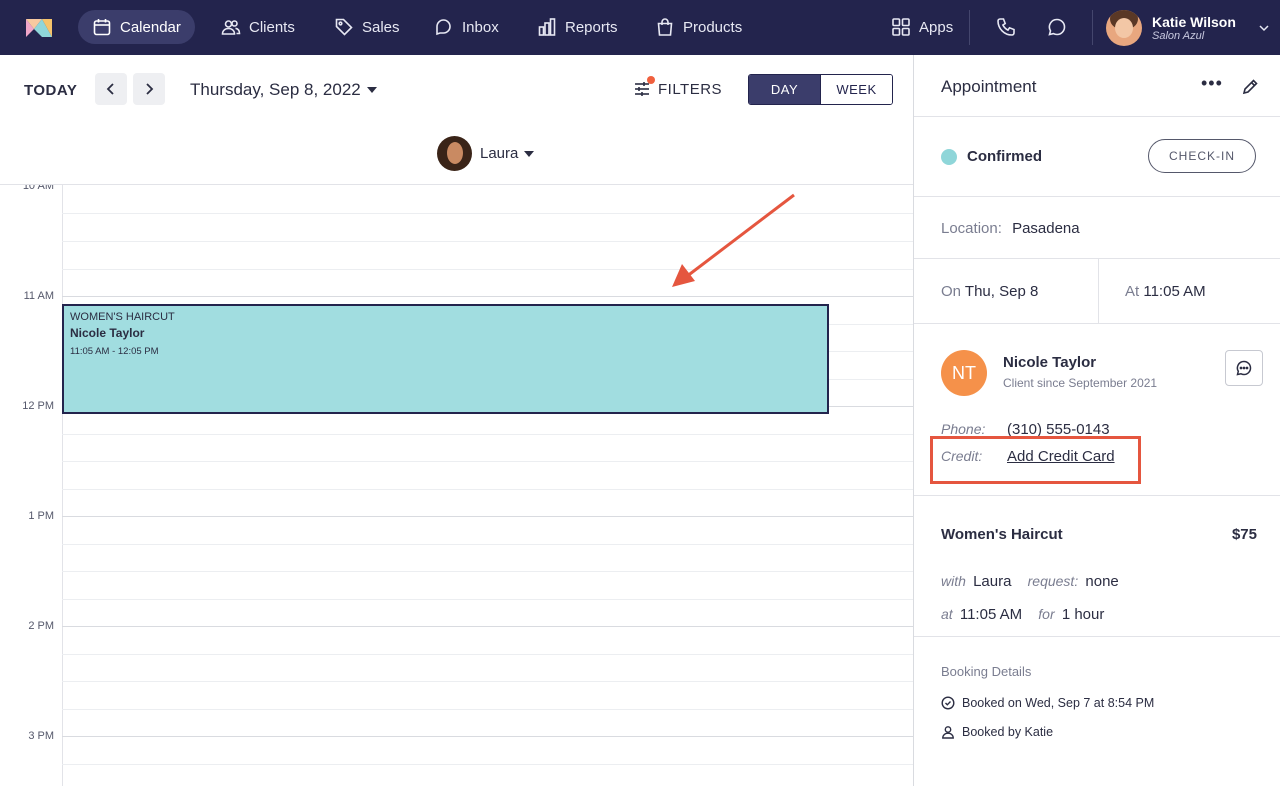 This screenshot has height=786, width=1280. What do you see at coordinates (1058, 703) in the screenshot?
I see `booked-on: Booked on Wed, Sep 7 at 8:54 PM` at bounding box center [1058, 703].